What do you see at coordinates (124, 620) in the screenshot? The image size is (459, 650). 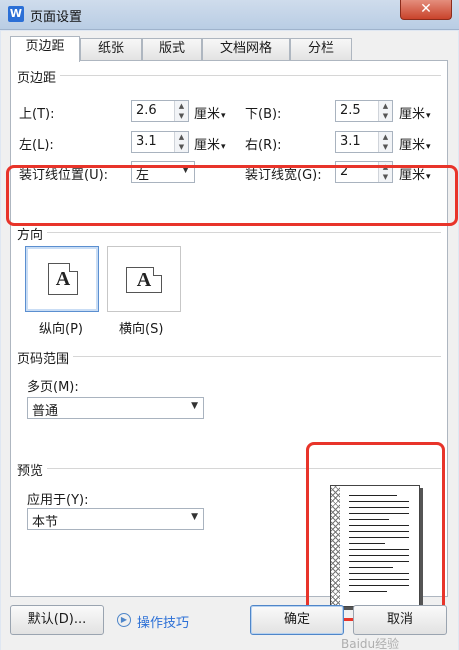 I see `play-icon: ▶` at bounding box center [124, 620].